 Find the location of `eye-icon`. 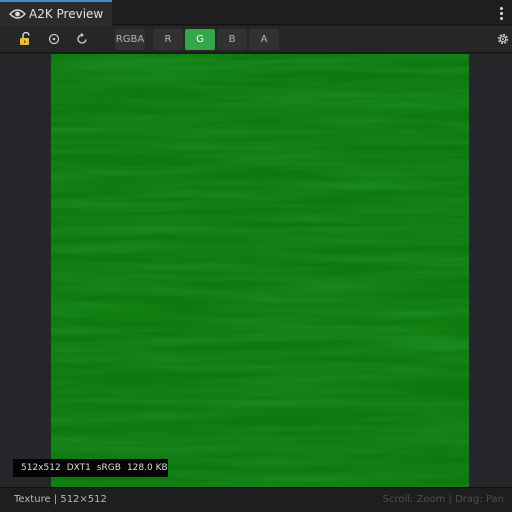

eye-icon is located at coordinates (17, 14).